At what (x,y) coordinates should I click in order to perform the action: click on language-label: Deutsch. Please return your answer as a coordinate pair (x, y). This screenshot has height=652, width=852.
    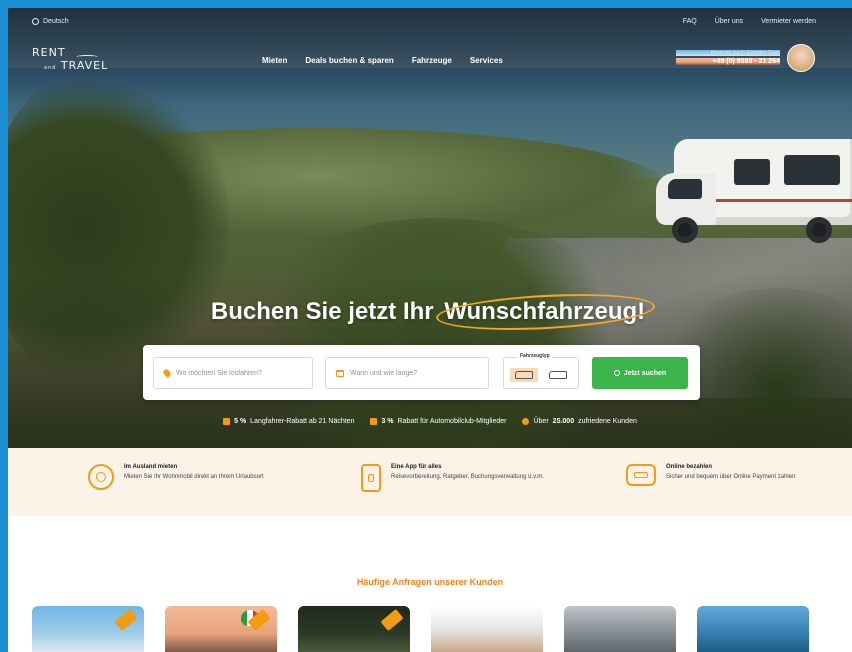
    Looking at the image, I should click on (56, 21).